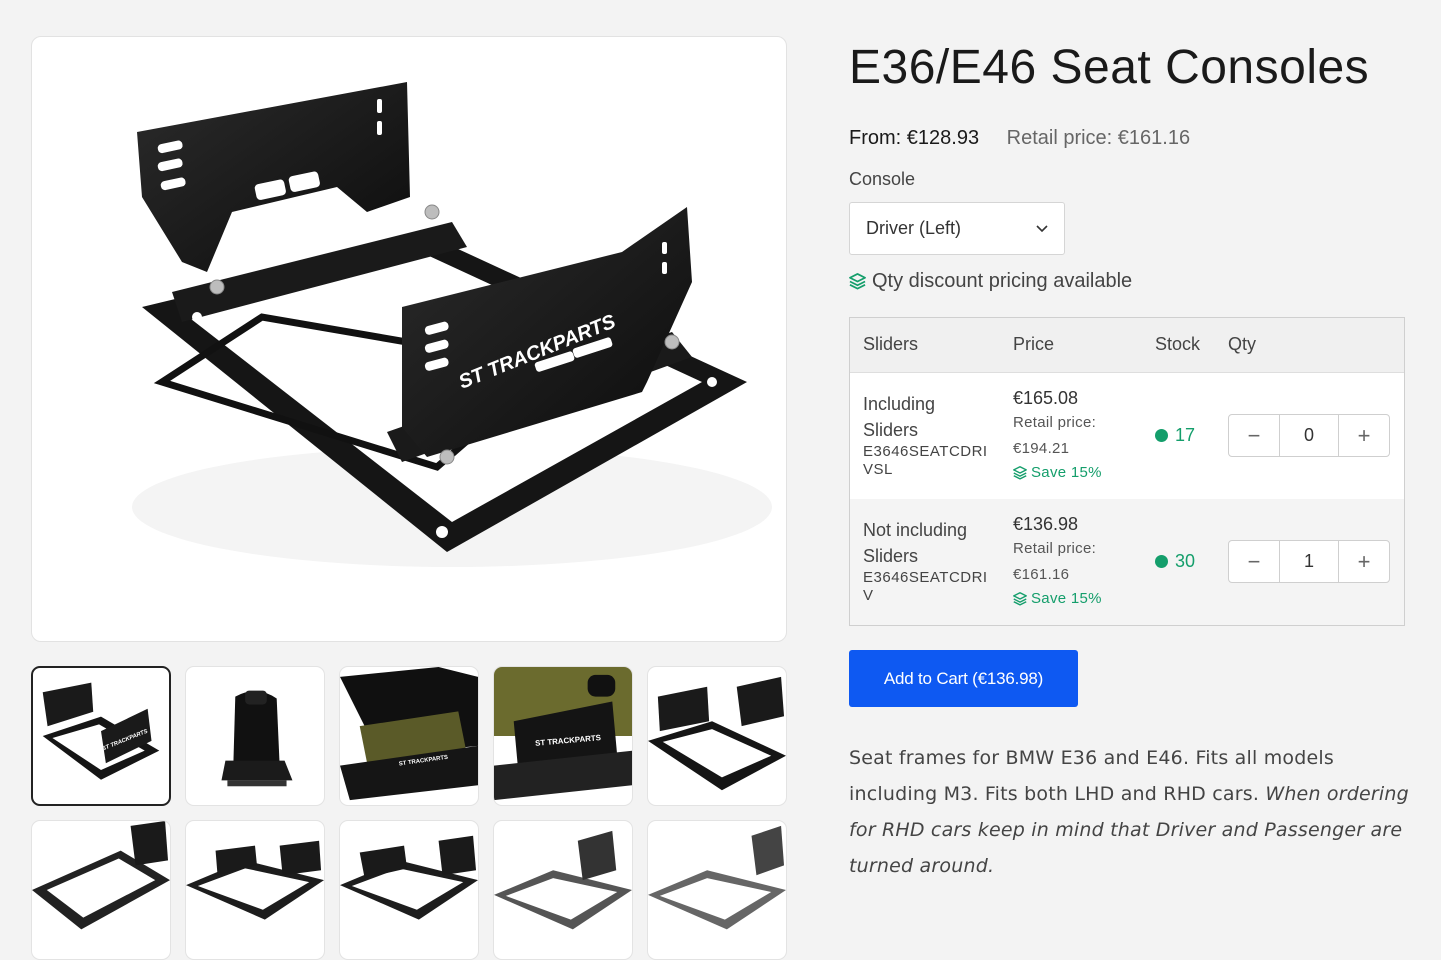  I want to click on qty-discount-text: Qty discount pricing available, so click(1002, 281).